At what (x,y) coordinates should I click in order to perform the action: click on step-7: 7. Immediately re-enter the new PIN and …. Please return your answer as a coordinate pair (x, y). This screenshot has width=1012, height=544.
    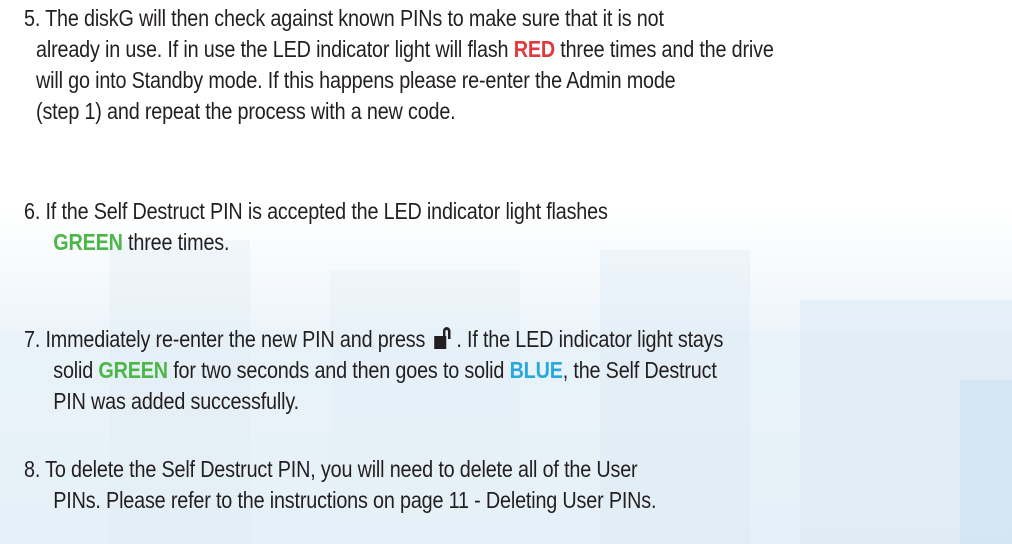
    Looking at the image, I should click on (373, 370).